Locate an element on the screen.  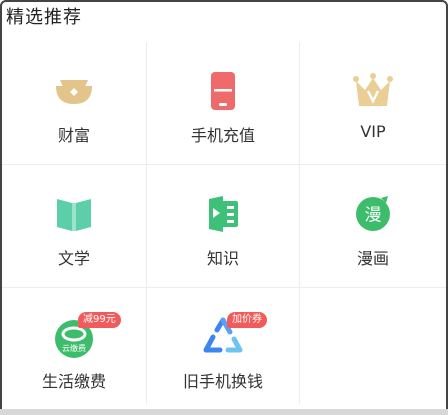
grid-item-label: VIP is located at coordinates (373, 131).